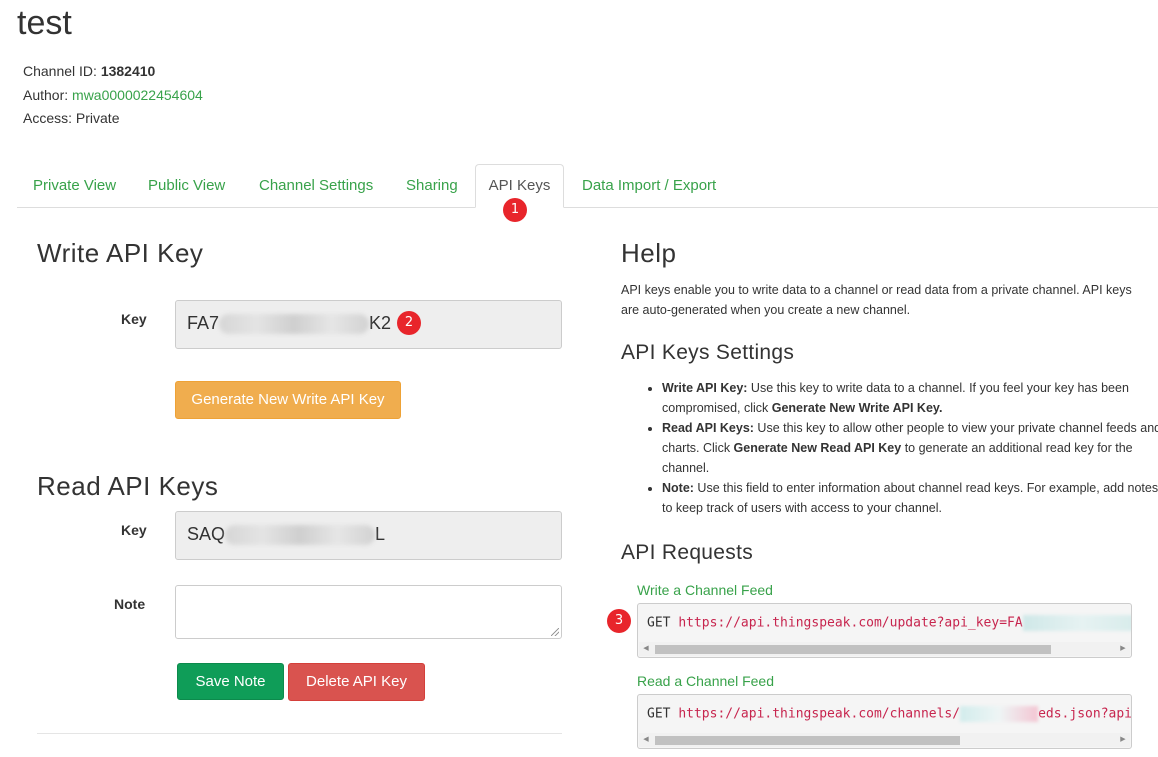 The width and height of the screenshot is (1158, 757). Describe the element at coordinates (857, 408) in the screenshot. I see `list-strong: Generate New Write API Key.` at that location.